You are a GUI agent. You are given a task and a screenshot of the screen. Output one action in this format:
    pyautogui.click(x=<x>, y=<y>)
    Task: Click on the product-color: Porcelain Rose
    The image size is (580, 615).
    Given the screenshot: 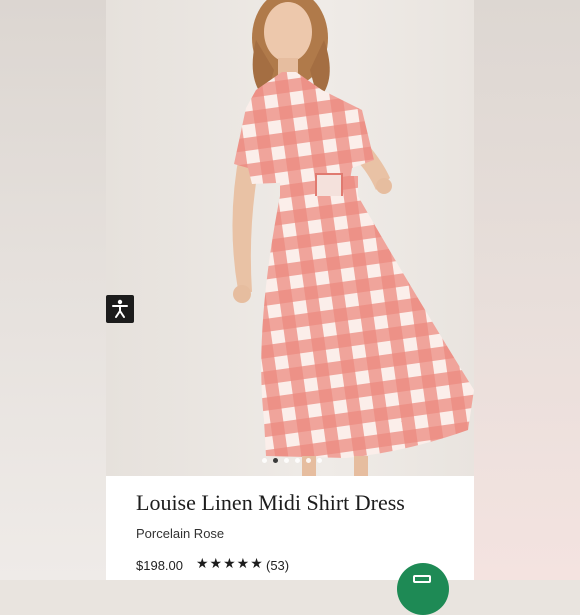 What is the action you would take?
    pyautogui.click(x=180, y=533)
    